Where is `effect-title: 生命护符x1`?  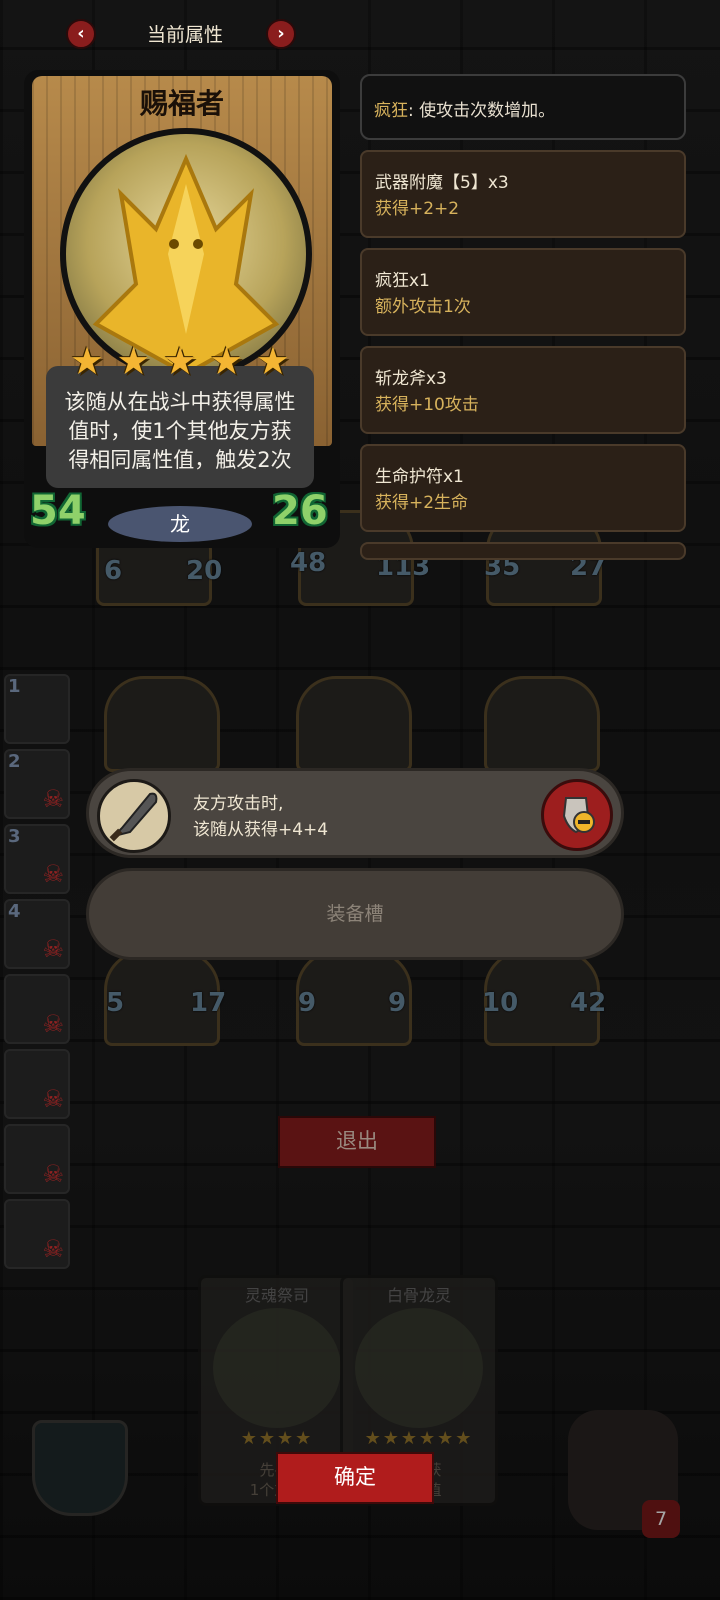 effect-title: 生命护符x1 is located at coordinates (419, 477).